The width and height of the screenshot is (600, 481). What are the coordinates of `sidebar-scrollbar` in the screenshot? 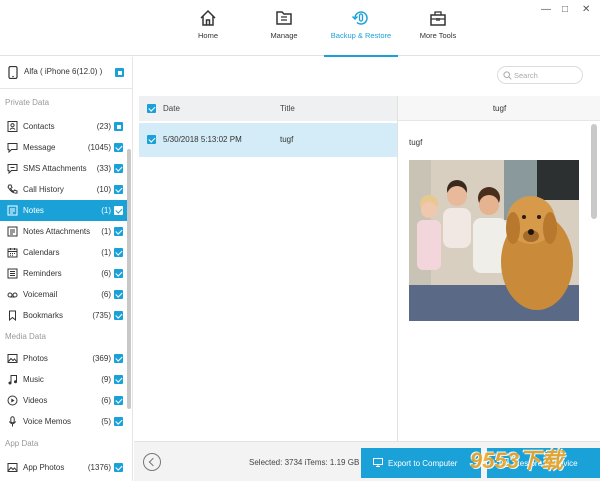 It's located at (129, 279).